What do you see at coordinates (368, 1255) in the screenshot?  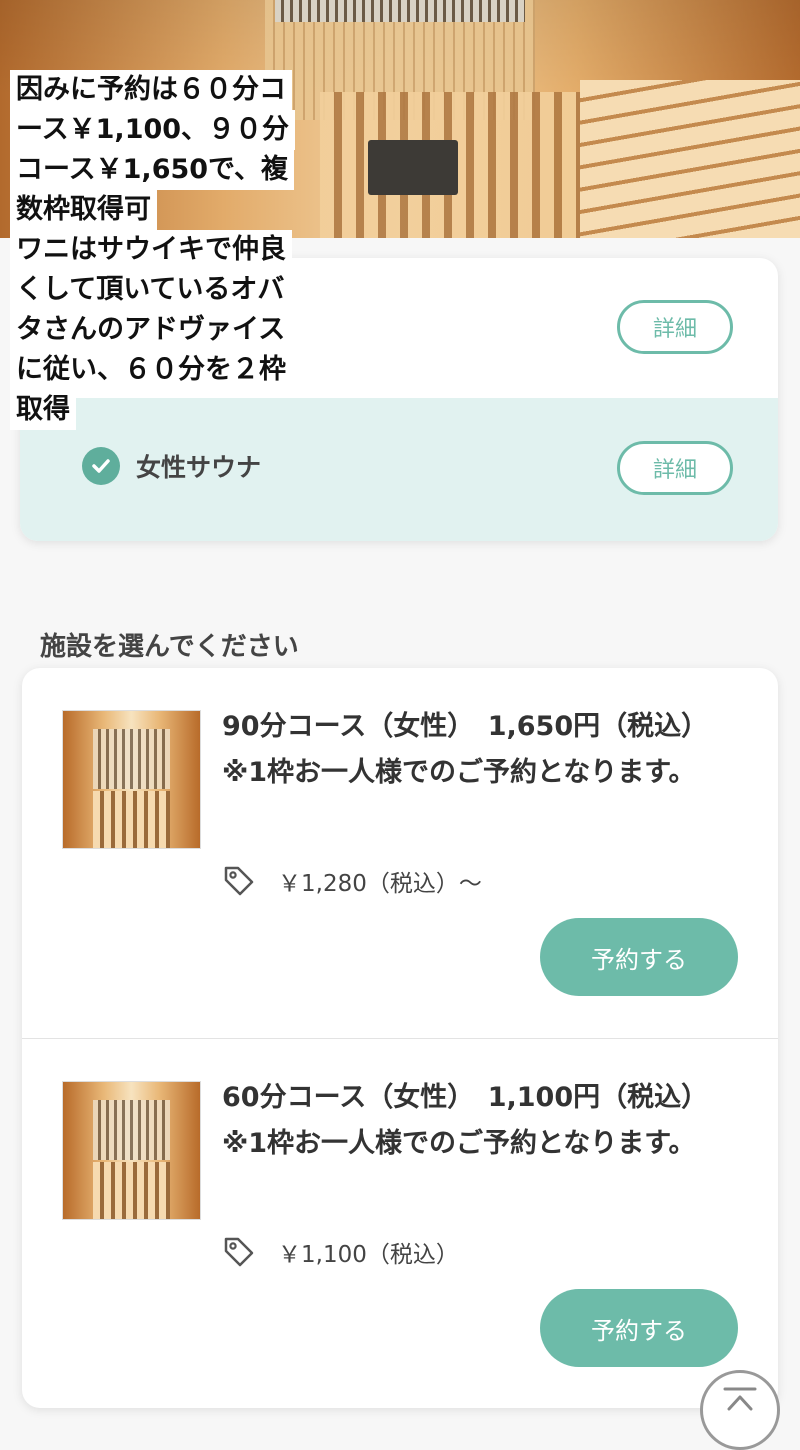 I see `plan-price-text: ￥1,100（税込）` at bounding box center [368, 1255].